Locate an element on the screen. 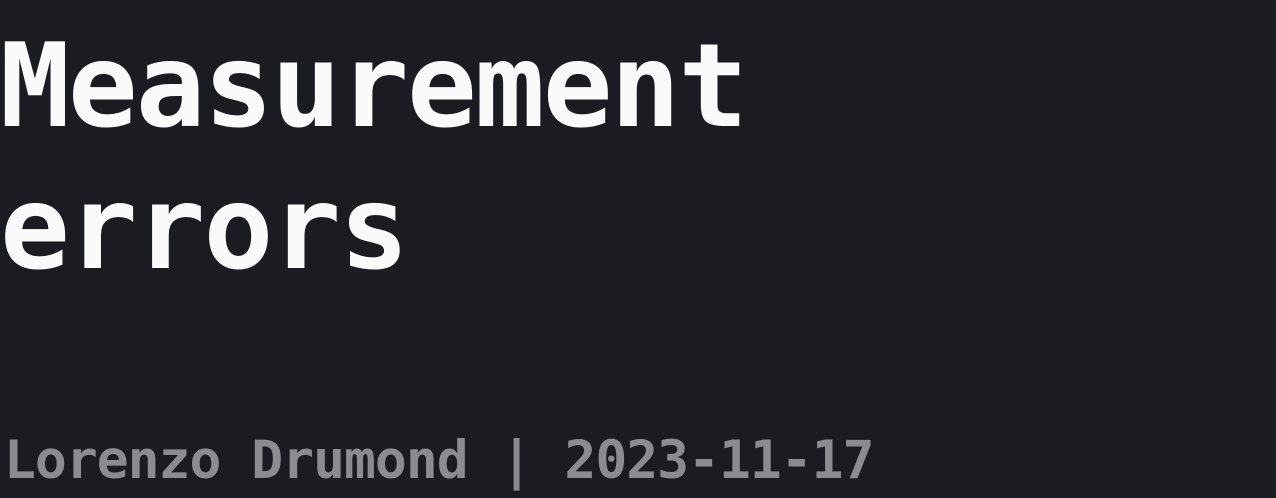  publish-date: 2023-11-17 is located at coordinates (719, 460).